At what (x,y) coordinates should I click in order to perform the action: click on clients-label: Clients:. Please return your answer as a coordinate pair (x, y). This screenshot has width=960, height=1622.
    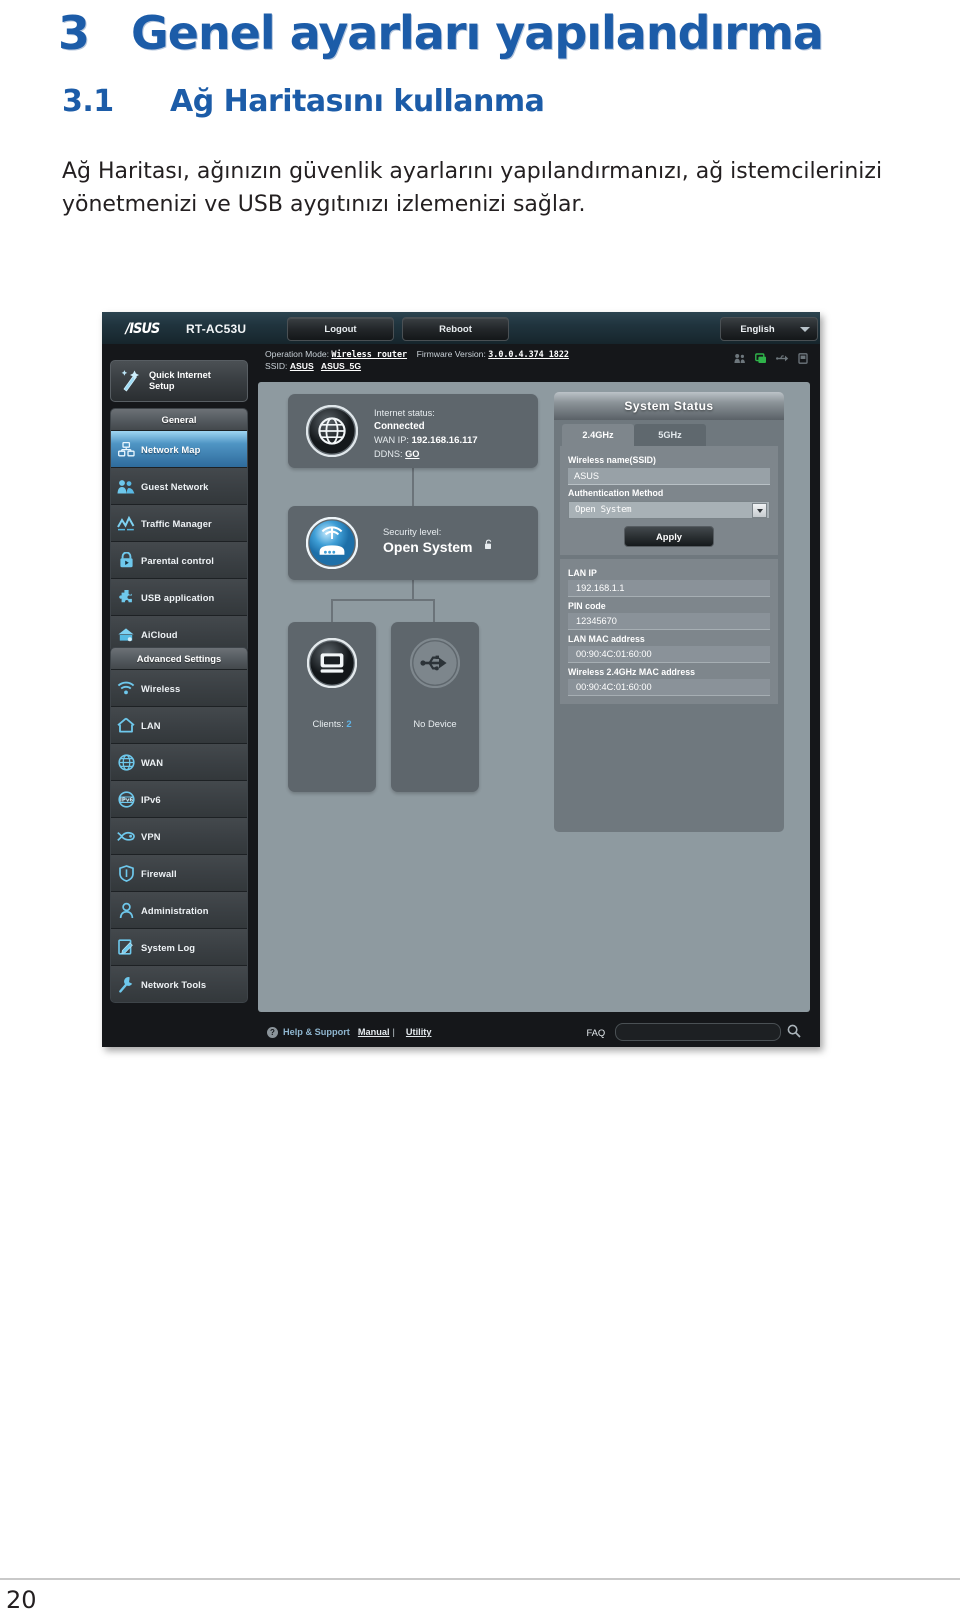
    Looking at the image, I should click on (328, 723).